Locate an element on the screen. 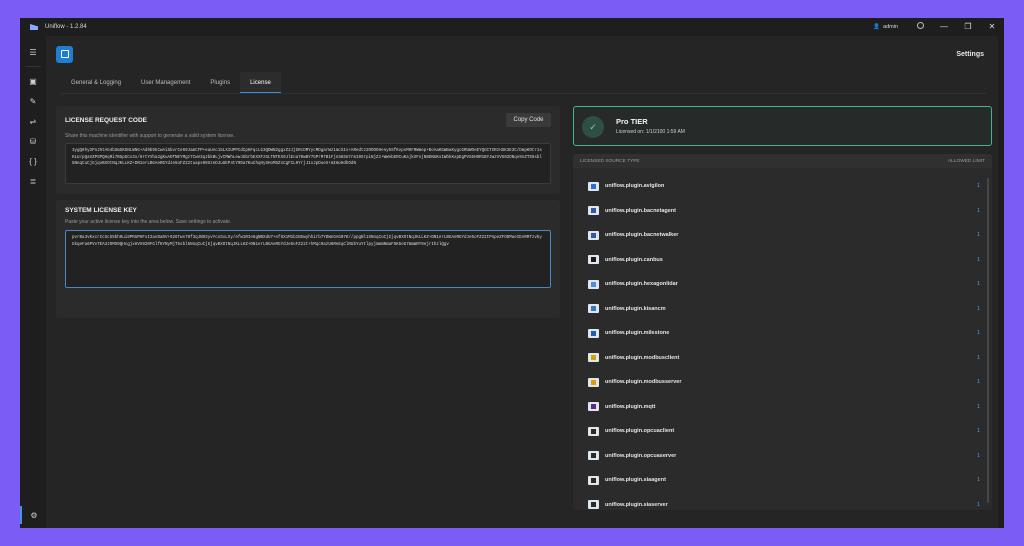 The height and width of the screenshot is (546, 1024). plugin-name: uniflow.plugin.modbusclient is located at coordinates (642, 357).